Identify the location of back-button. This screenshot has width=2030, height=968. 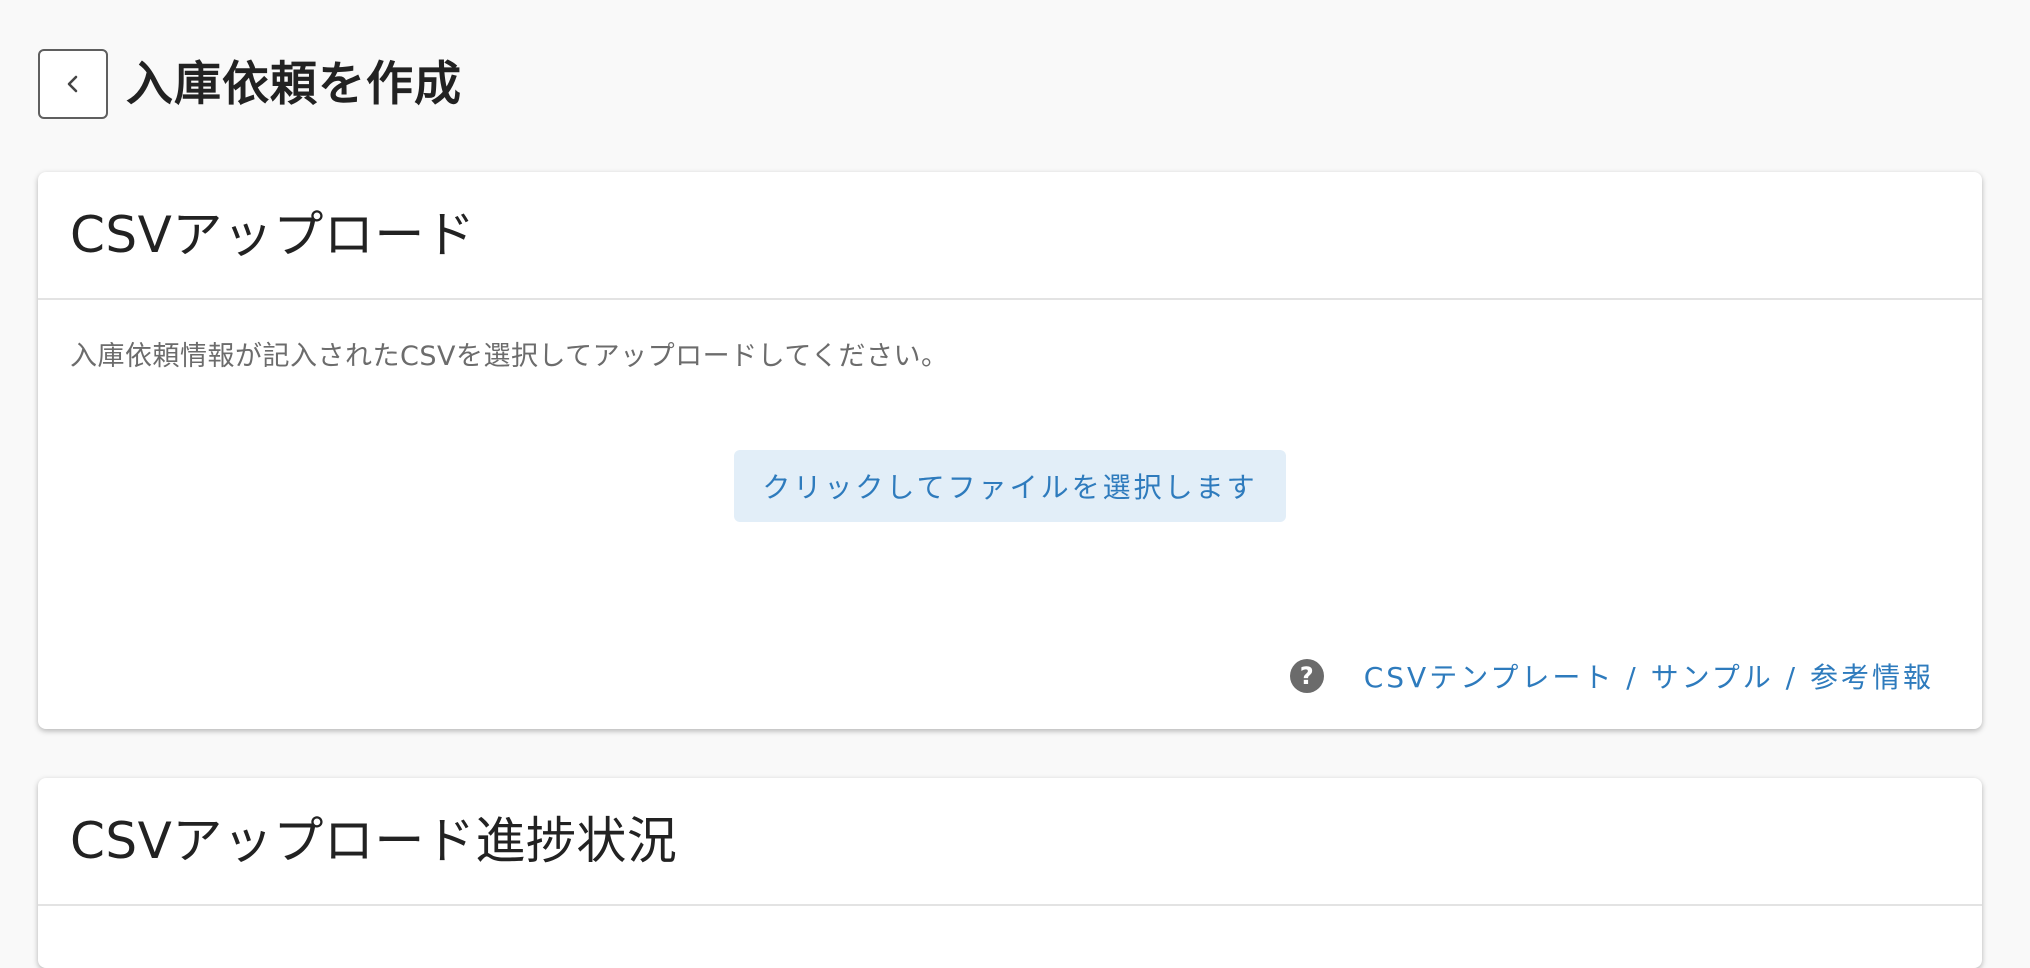
(73, 84).